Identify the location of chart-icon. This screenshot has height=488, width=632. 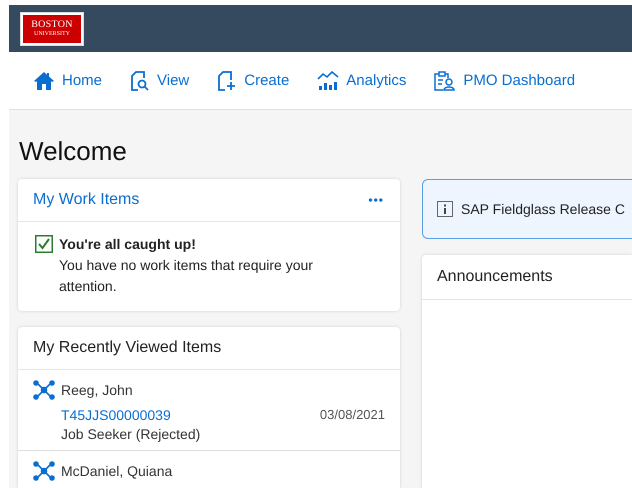
(328, 80).